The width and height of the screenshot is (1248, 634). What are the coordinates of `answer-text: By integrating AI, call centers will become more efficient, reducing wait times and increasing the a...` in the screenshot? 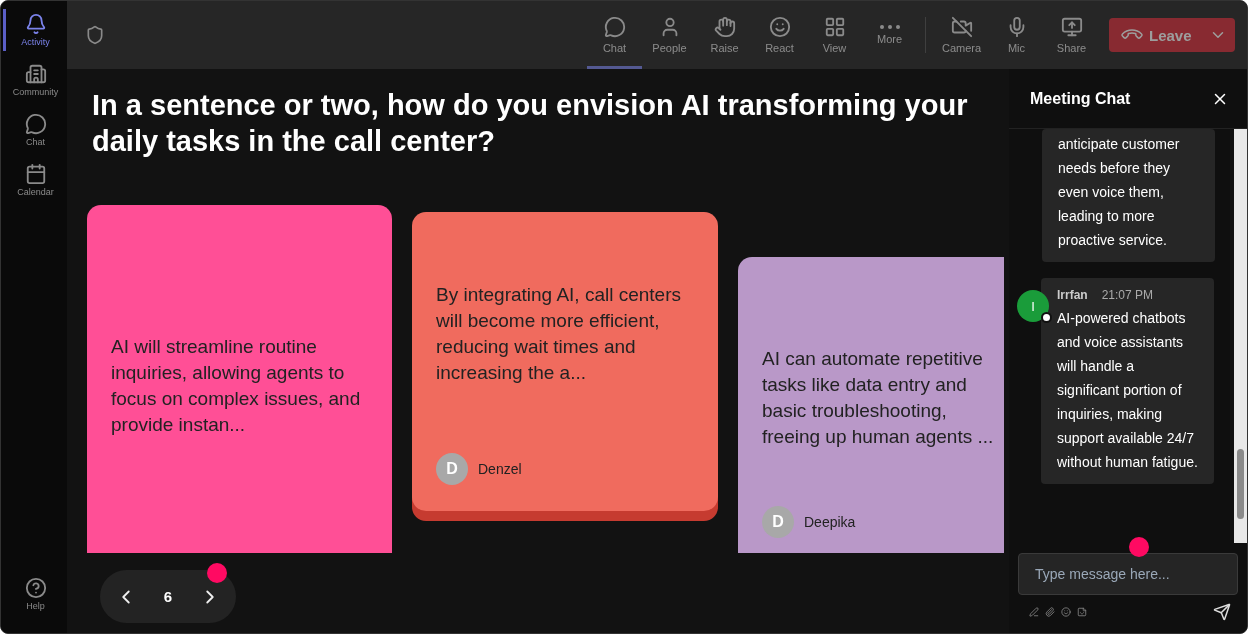 It's located at (559, 334).